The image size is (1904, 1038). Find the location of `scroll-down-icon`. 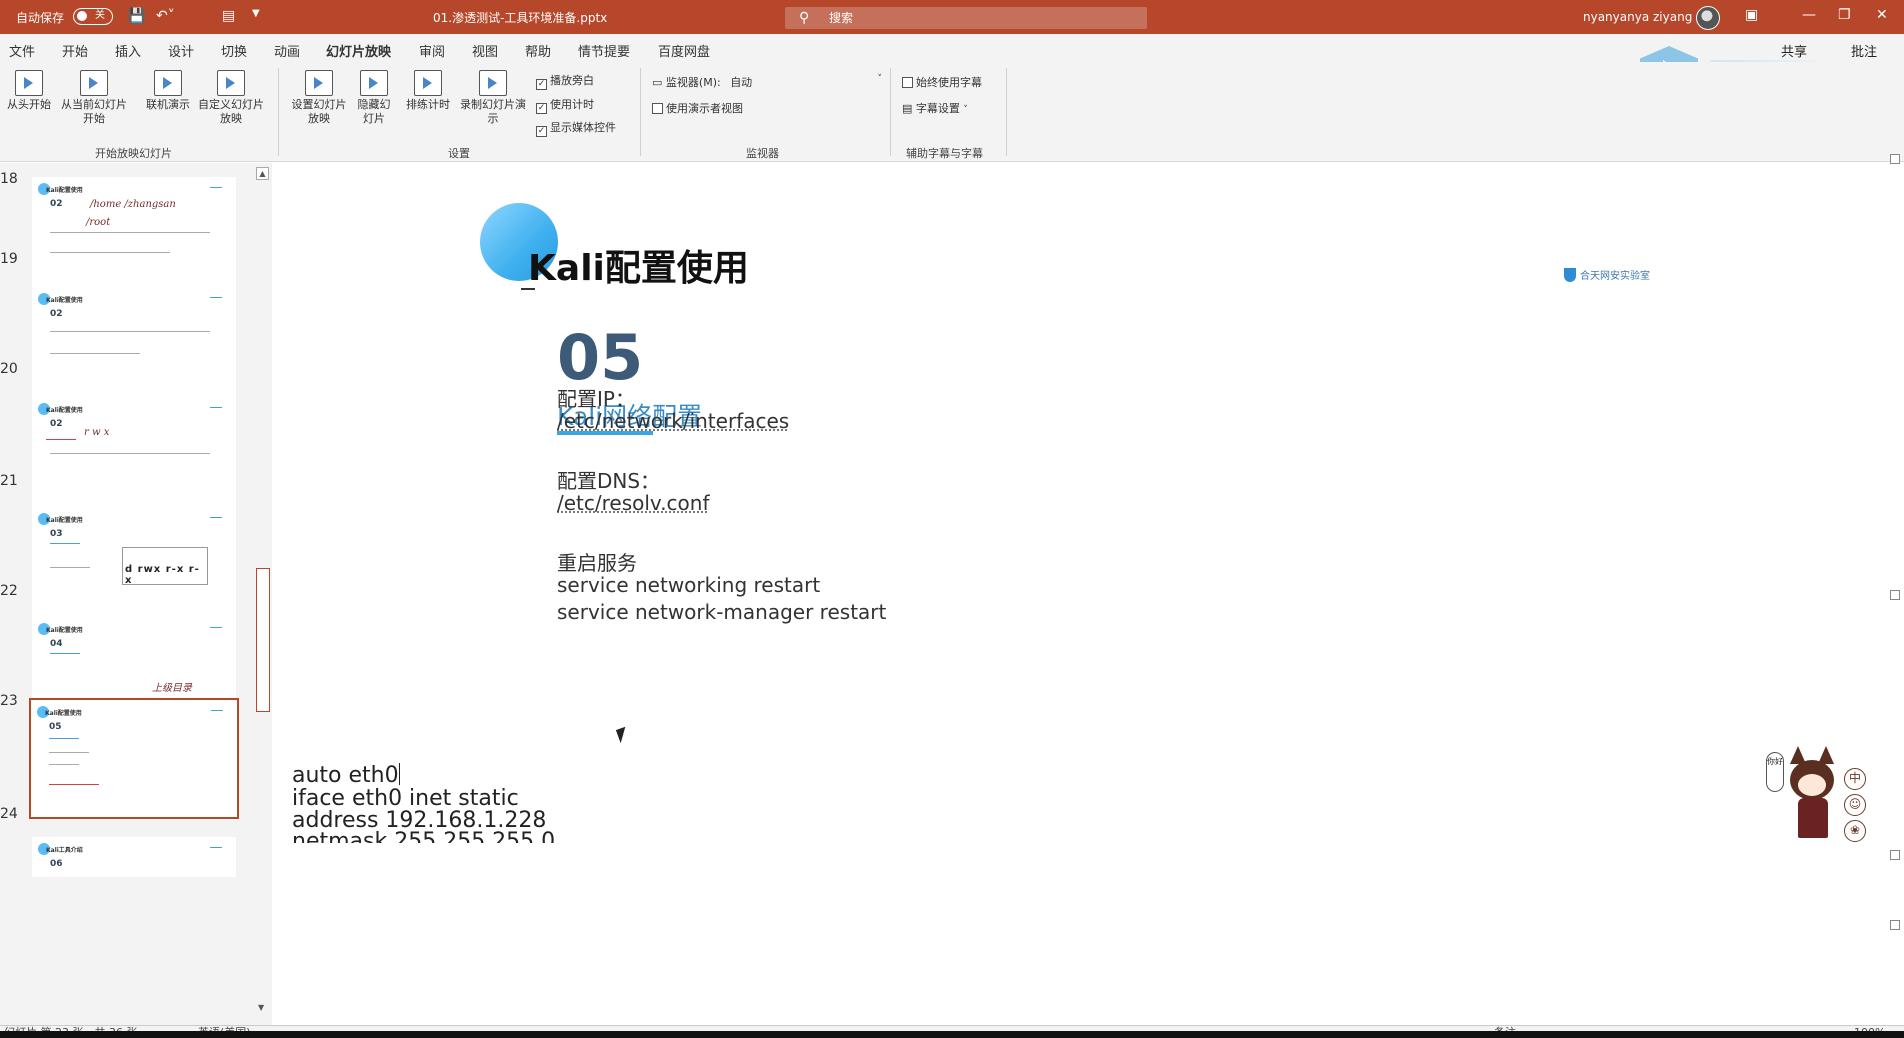

scroll-down-icon is located at coordinates (1895, 925).